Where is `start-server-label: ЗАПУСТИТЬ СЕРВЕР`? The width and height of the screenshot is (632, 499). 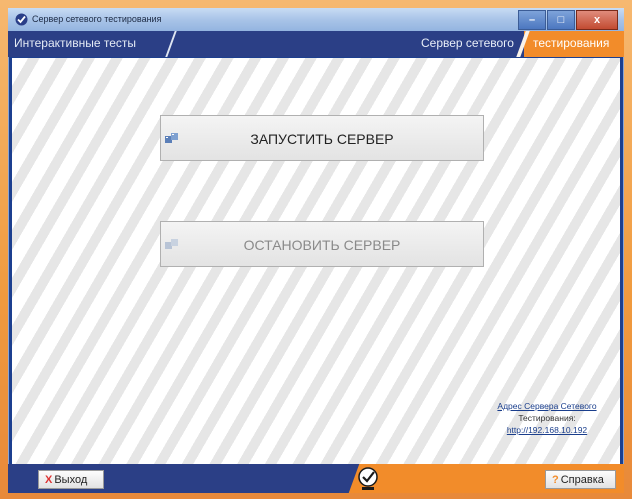
start-server-label: ЗАПУСТИТЬ СЕРВЕР is located at coordinates (322, 139).